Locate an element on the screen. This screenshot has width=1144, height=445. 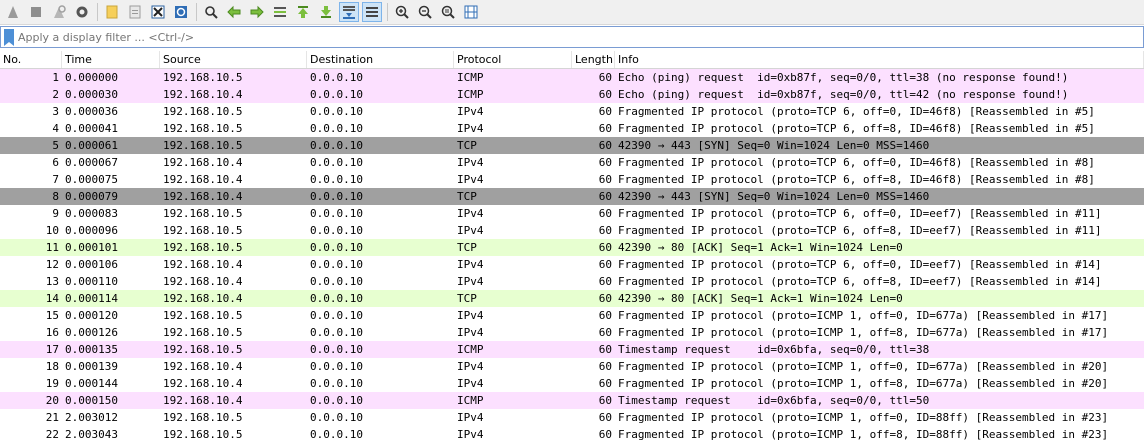
column-header-destination: Destination is located at coordinates (380, 59).